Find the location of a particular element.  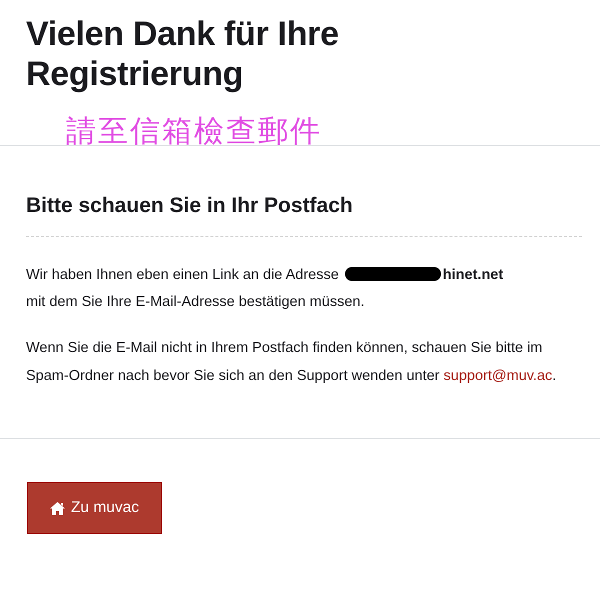

body-text: mit dem Sie Ihre E-Mail-Adresse bestätigen müssen. is located at coordinates (195, 302).